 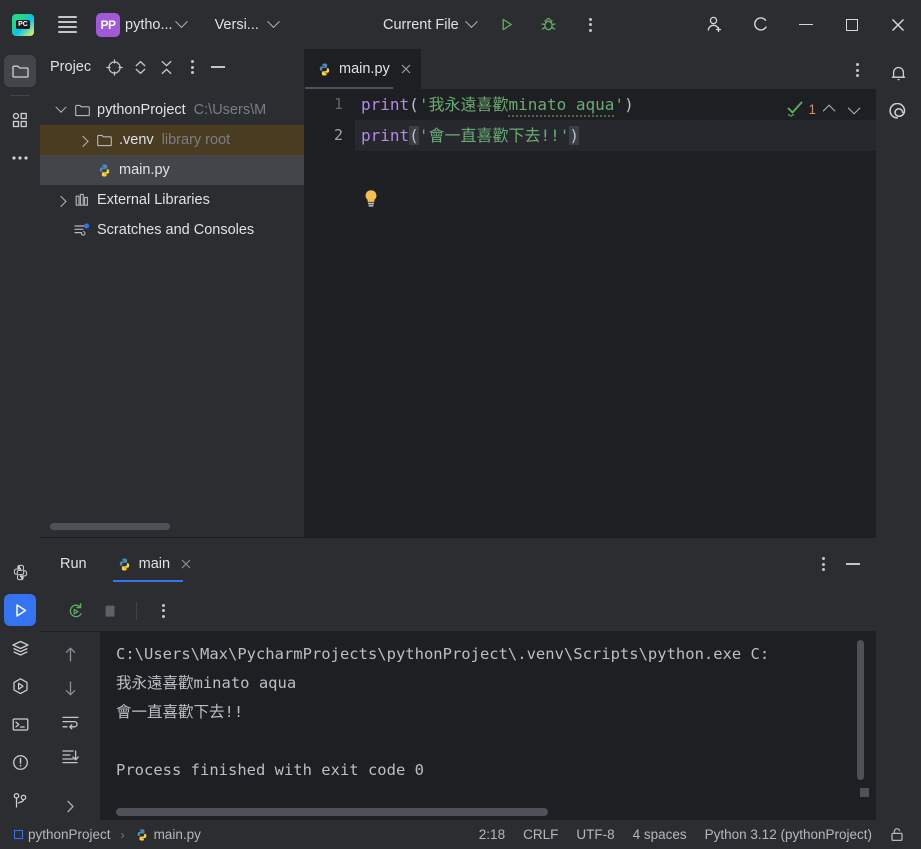 I want to click on run-configuration-selector: Current File, so click(x=432, y=24).